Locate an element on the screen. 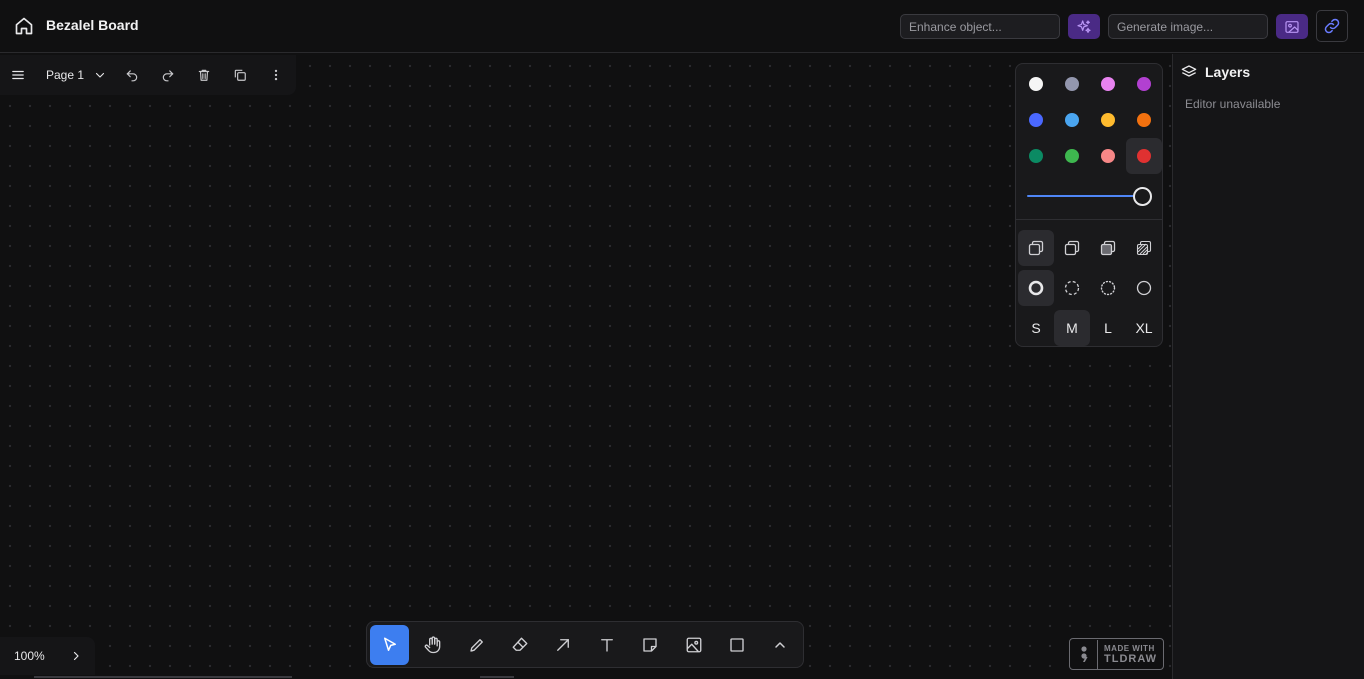 This screenshot has width=1364, height=679. tool-draw is located at coordinates (476, 645).